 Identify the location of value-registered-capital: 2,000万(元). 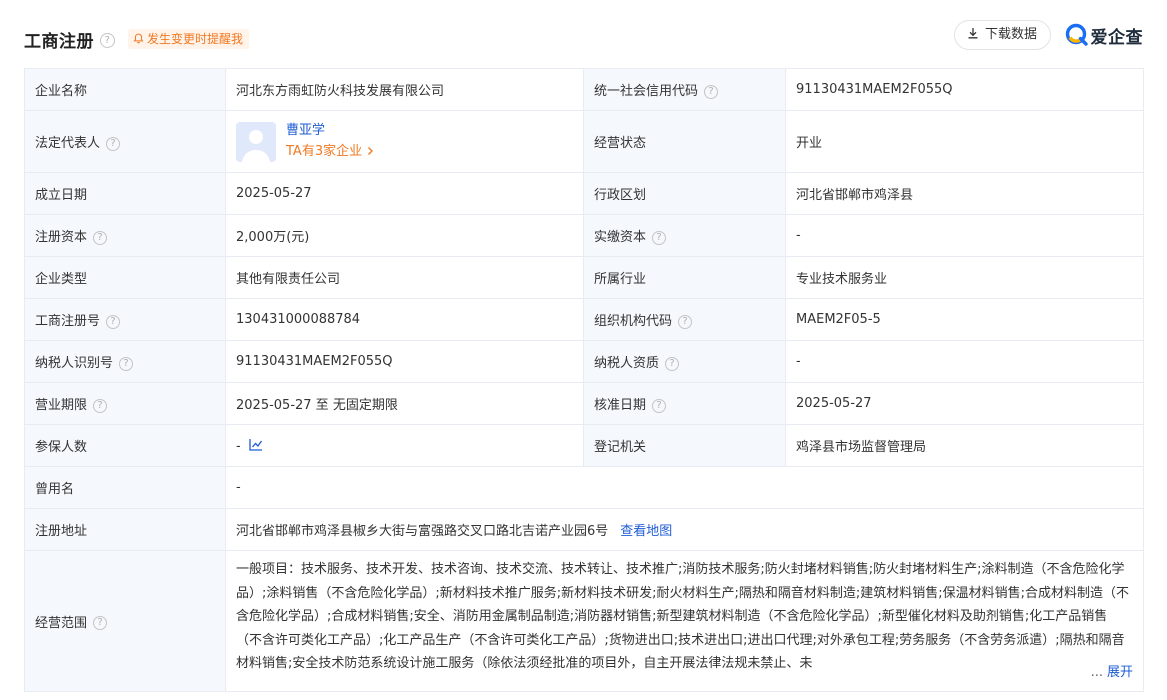
(404, 235).